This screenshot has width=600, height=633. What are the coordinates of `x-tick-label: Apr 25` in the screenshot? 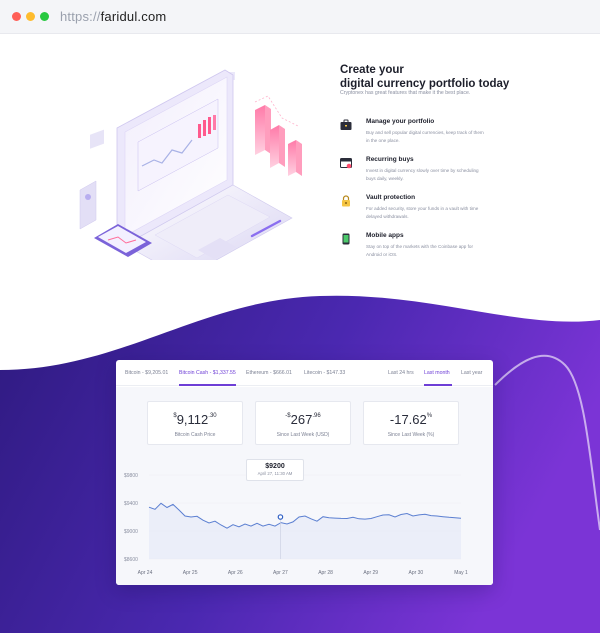 It's located at (190, 573).